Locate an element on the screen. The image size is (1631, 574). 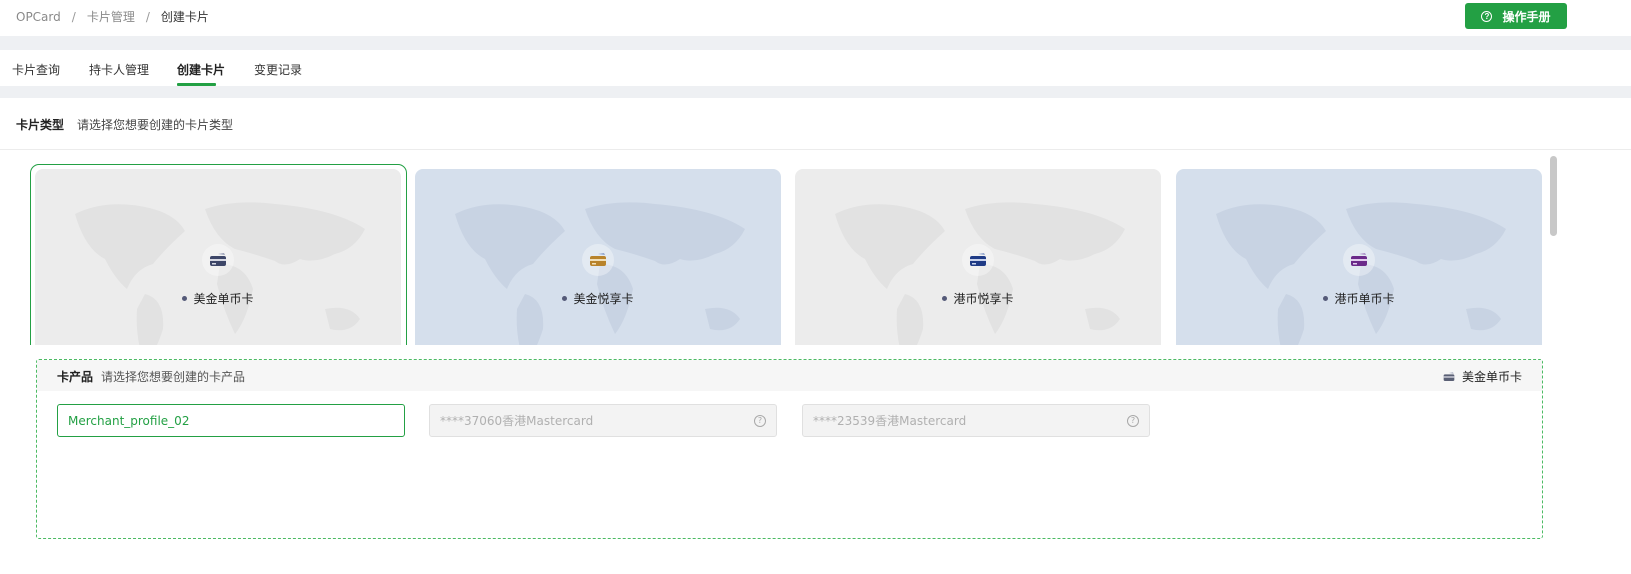
manual-button-label: 操作手册 is located at coordinates (1526, 16).